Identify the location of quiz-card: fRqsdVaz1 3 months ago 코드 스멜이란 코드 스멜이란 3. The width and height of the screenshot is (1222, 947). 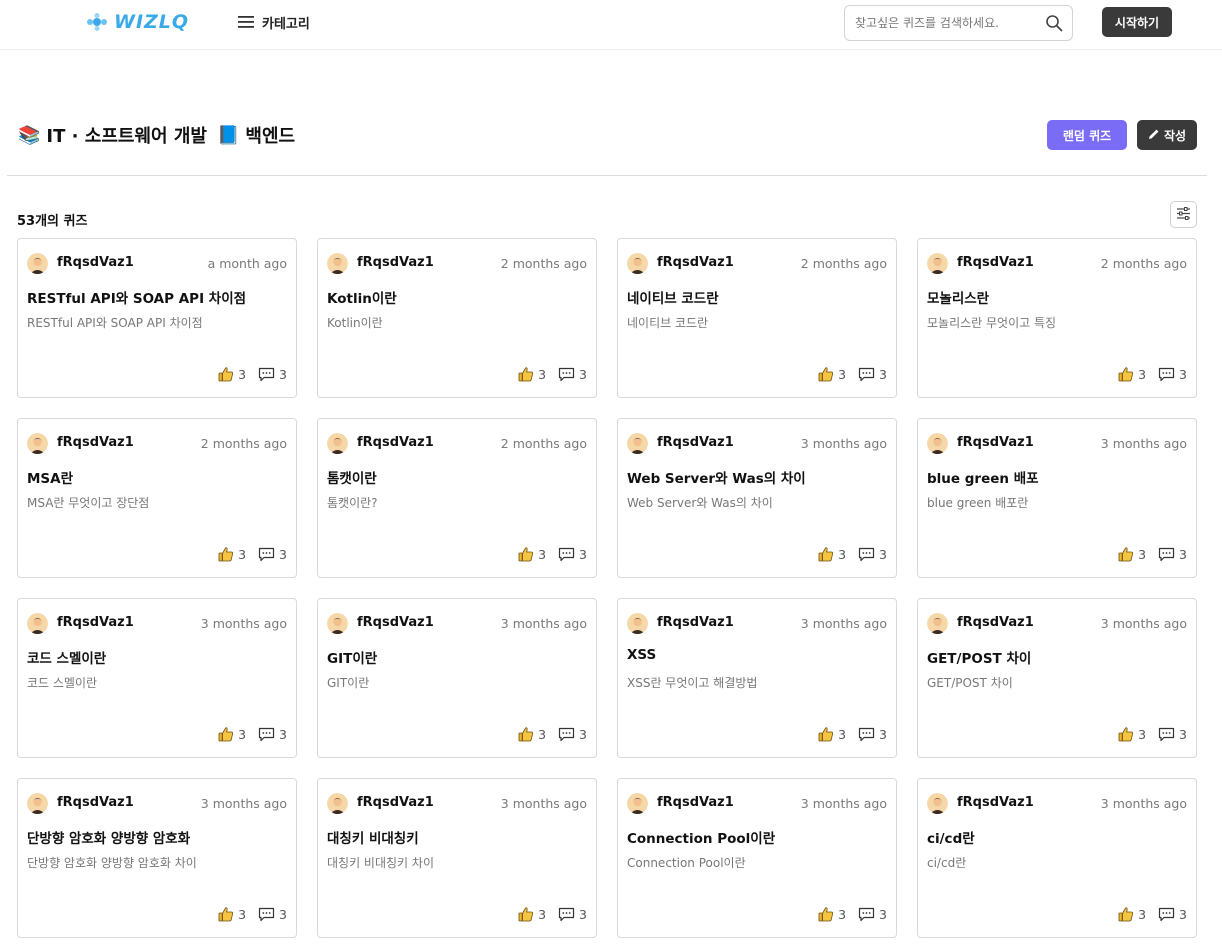
(157, 678).